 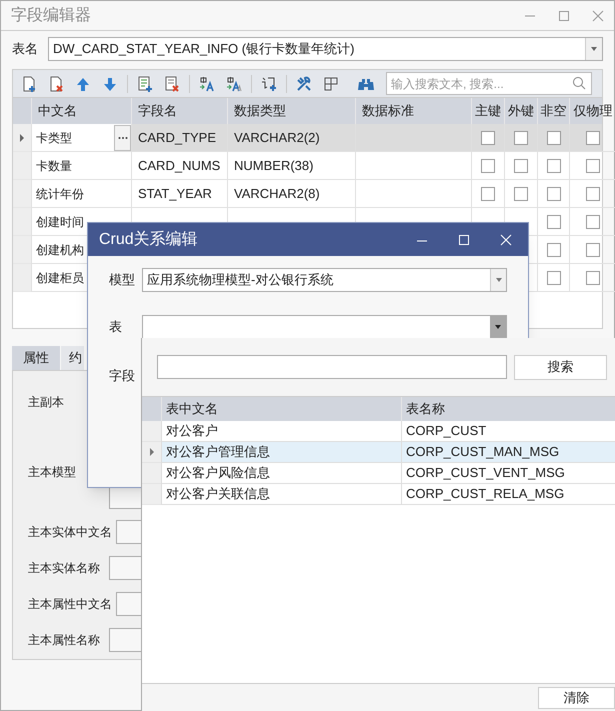 What do you see at coordinates (72, 358) in the screenshot?
I see `tab: 约` at bounding box center [72, 358].